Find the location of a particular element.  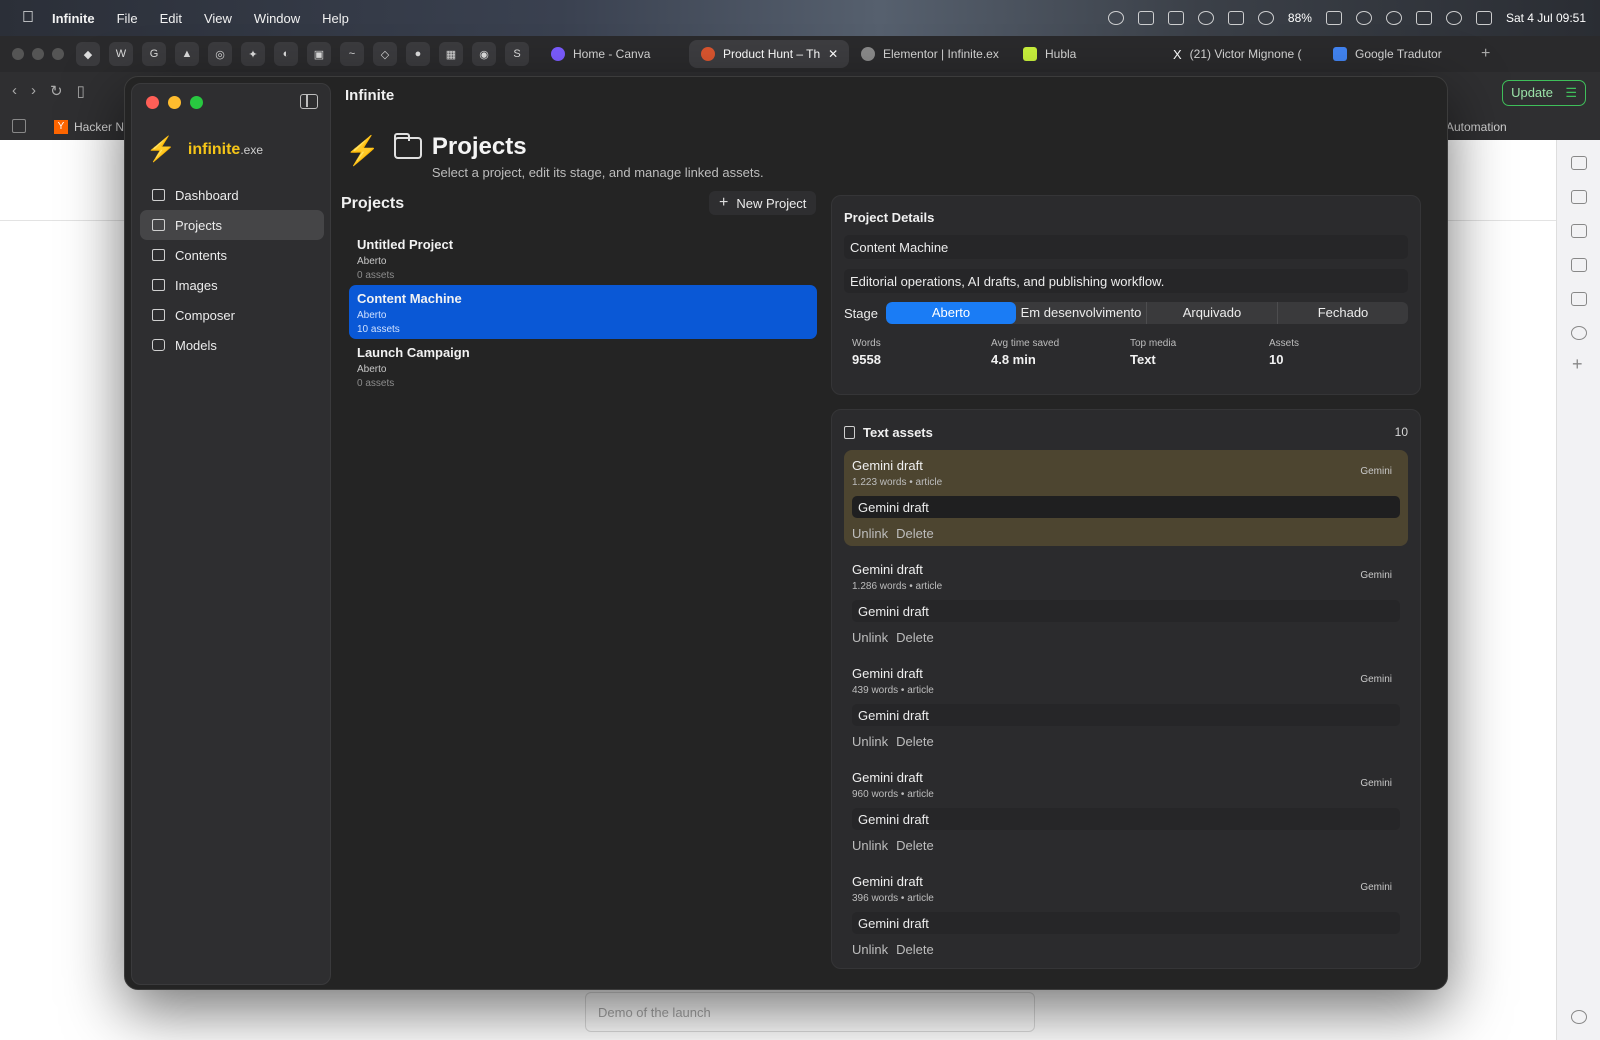

pinned-tab-icon: W is located at coordinates (121, 54).